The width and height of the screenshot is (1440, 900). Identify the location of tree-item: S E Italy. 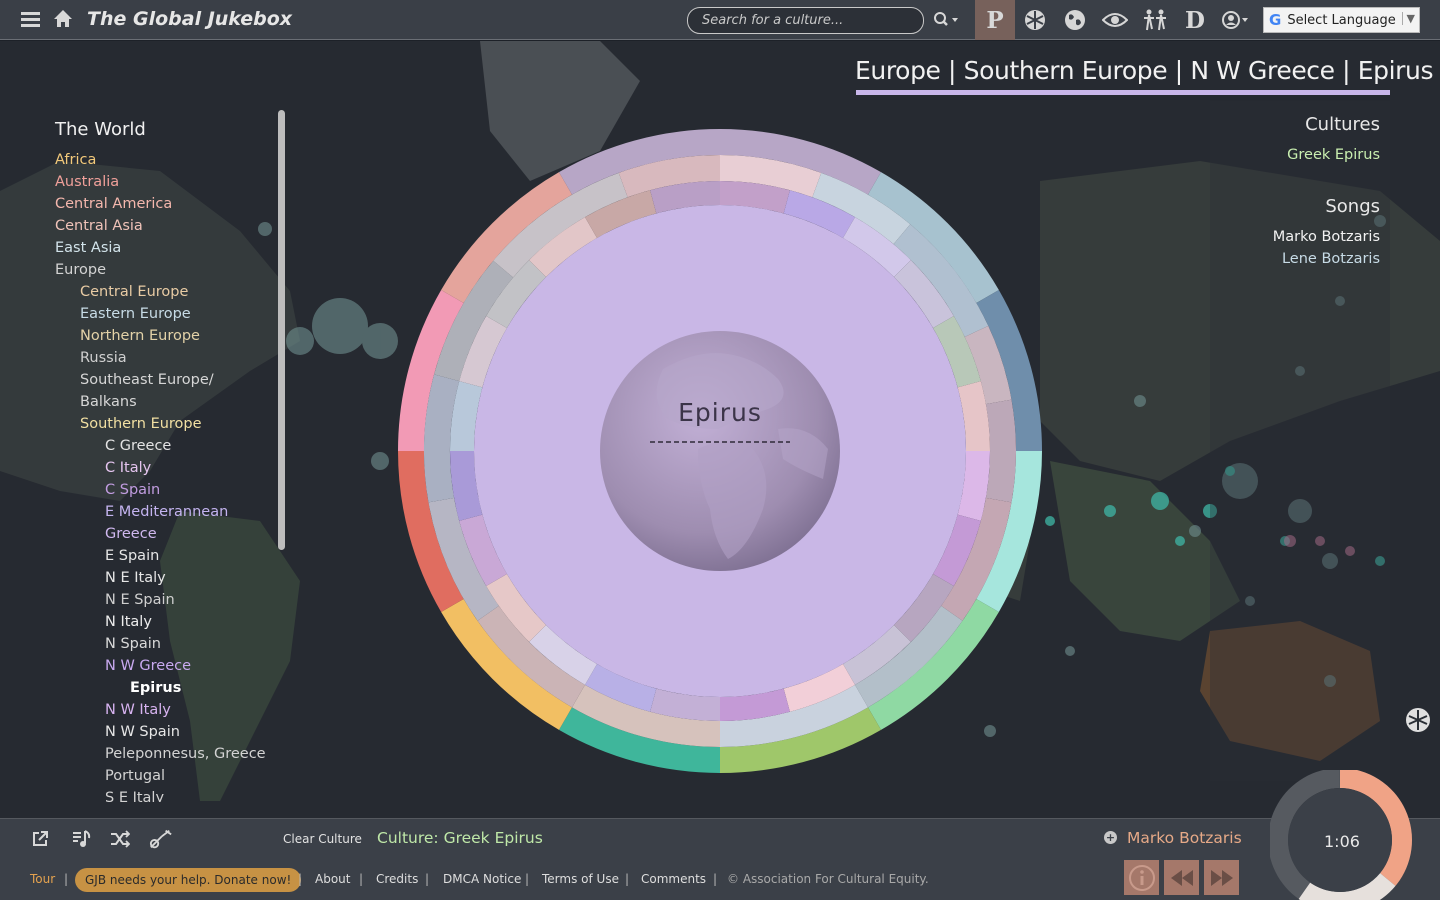
(134, 794).